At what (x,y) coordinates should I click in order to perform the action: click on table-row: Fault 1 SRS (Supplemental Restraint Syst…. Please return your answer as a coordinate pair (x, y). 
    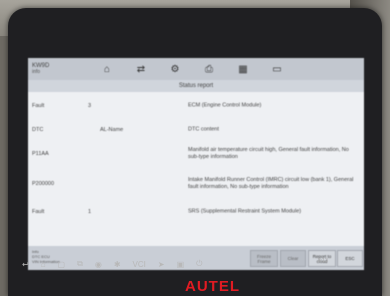
    Looking at the image, I should click on (196, 212).